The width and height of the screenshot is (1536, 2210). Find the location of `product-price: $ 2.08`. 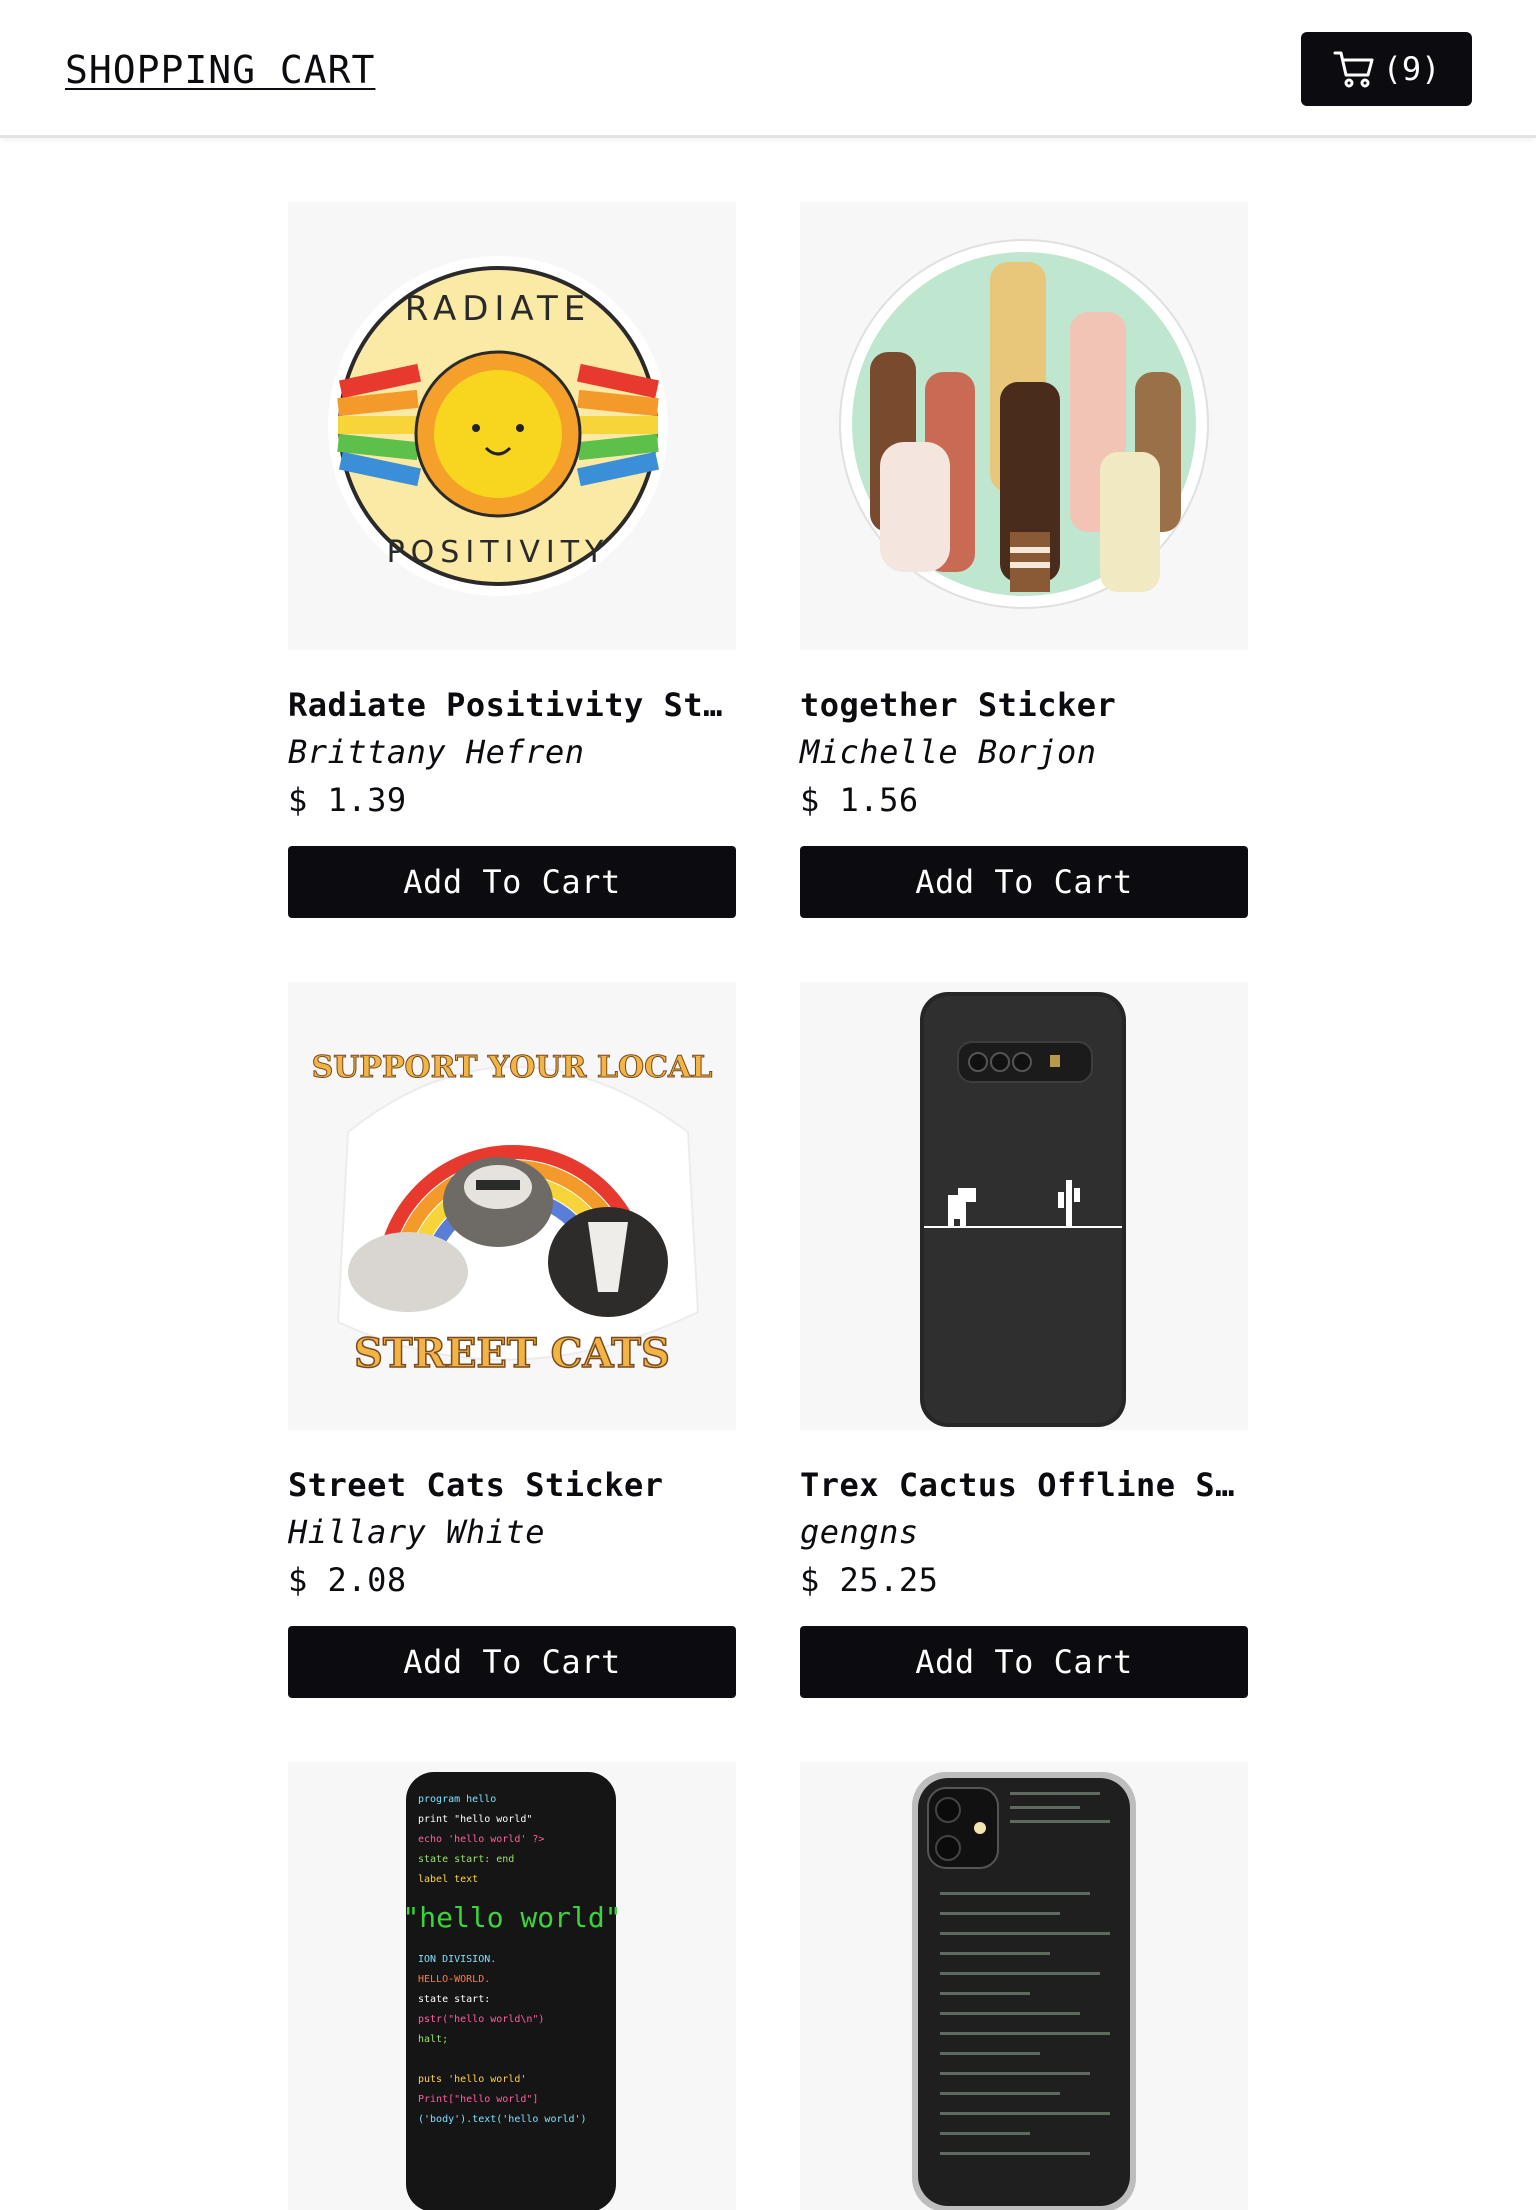

product-price: $ 2.08 is located at coordinates (347, 1580).